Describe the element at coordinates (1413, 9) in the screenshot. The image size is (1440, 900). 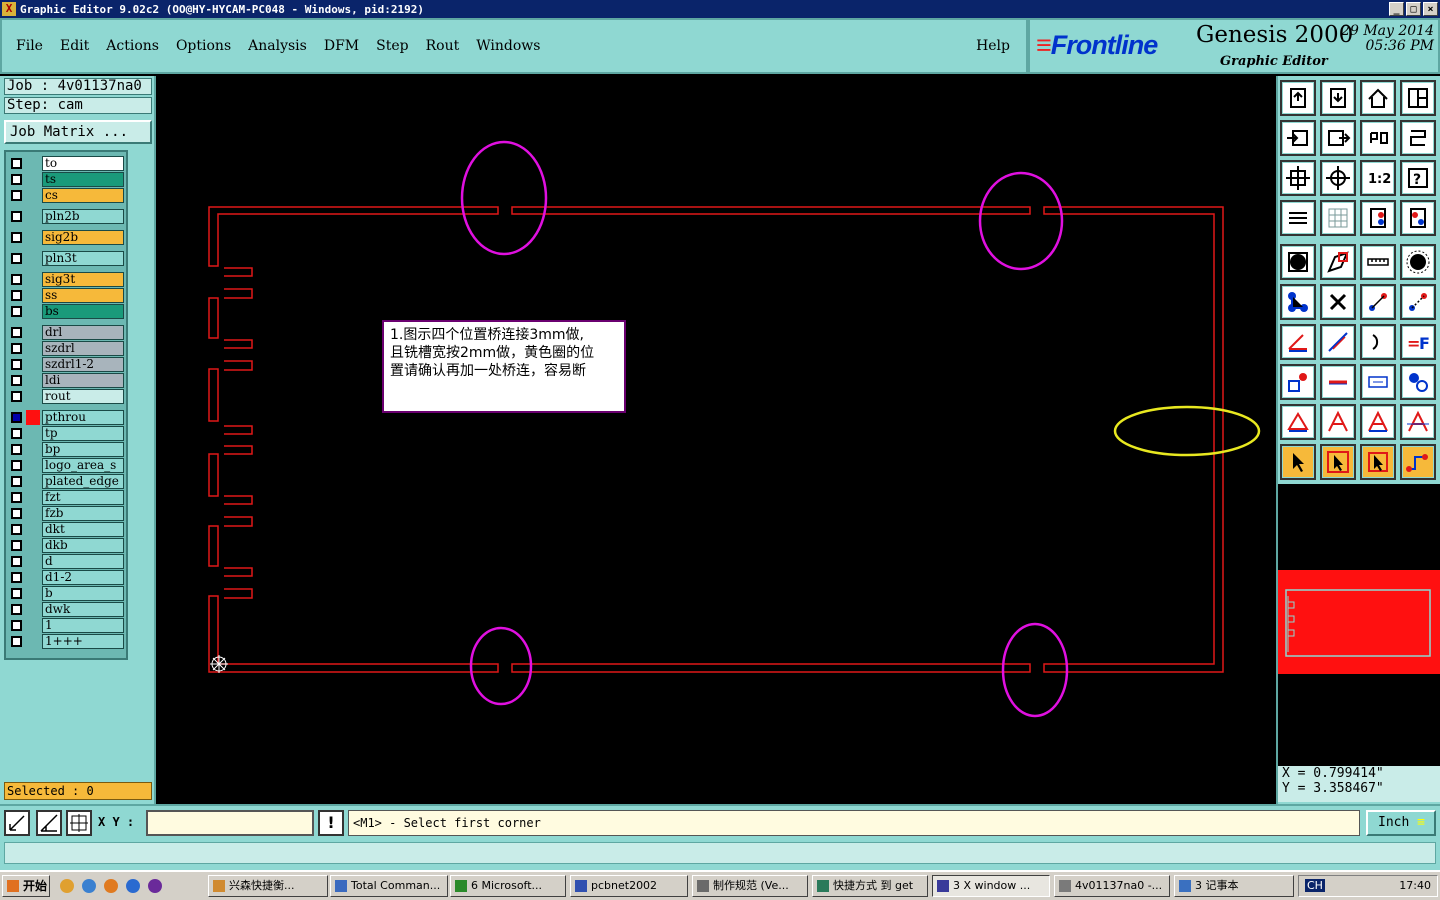
I see `maximize-button: □` at that location.